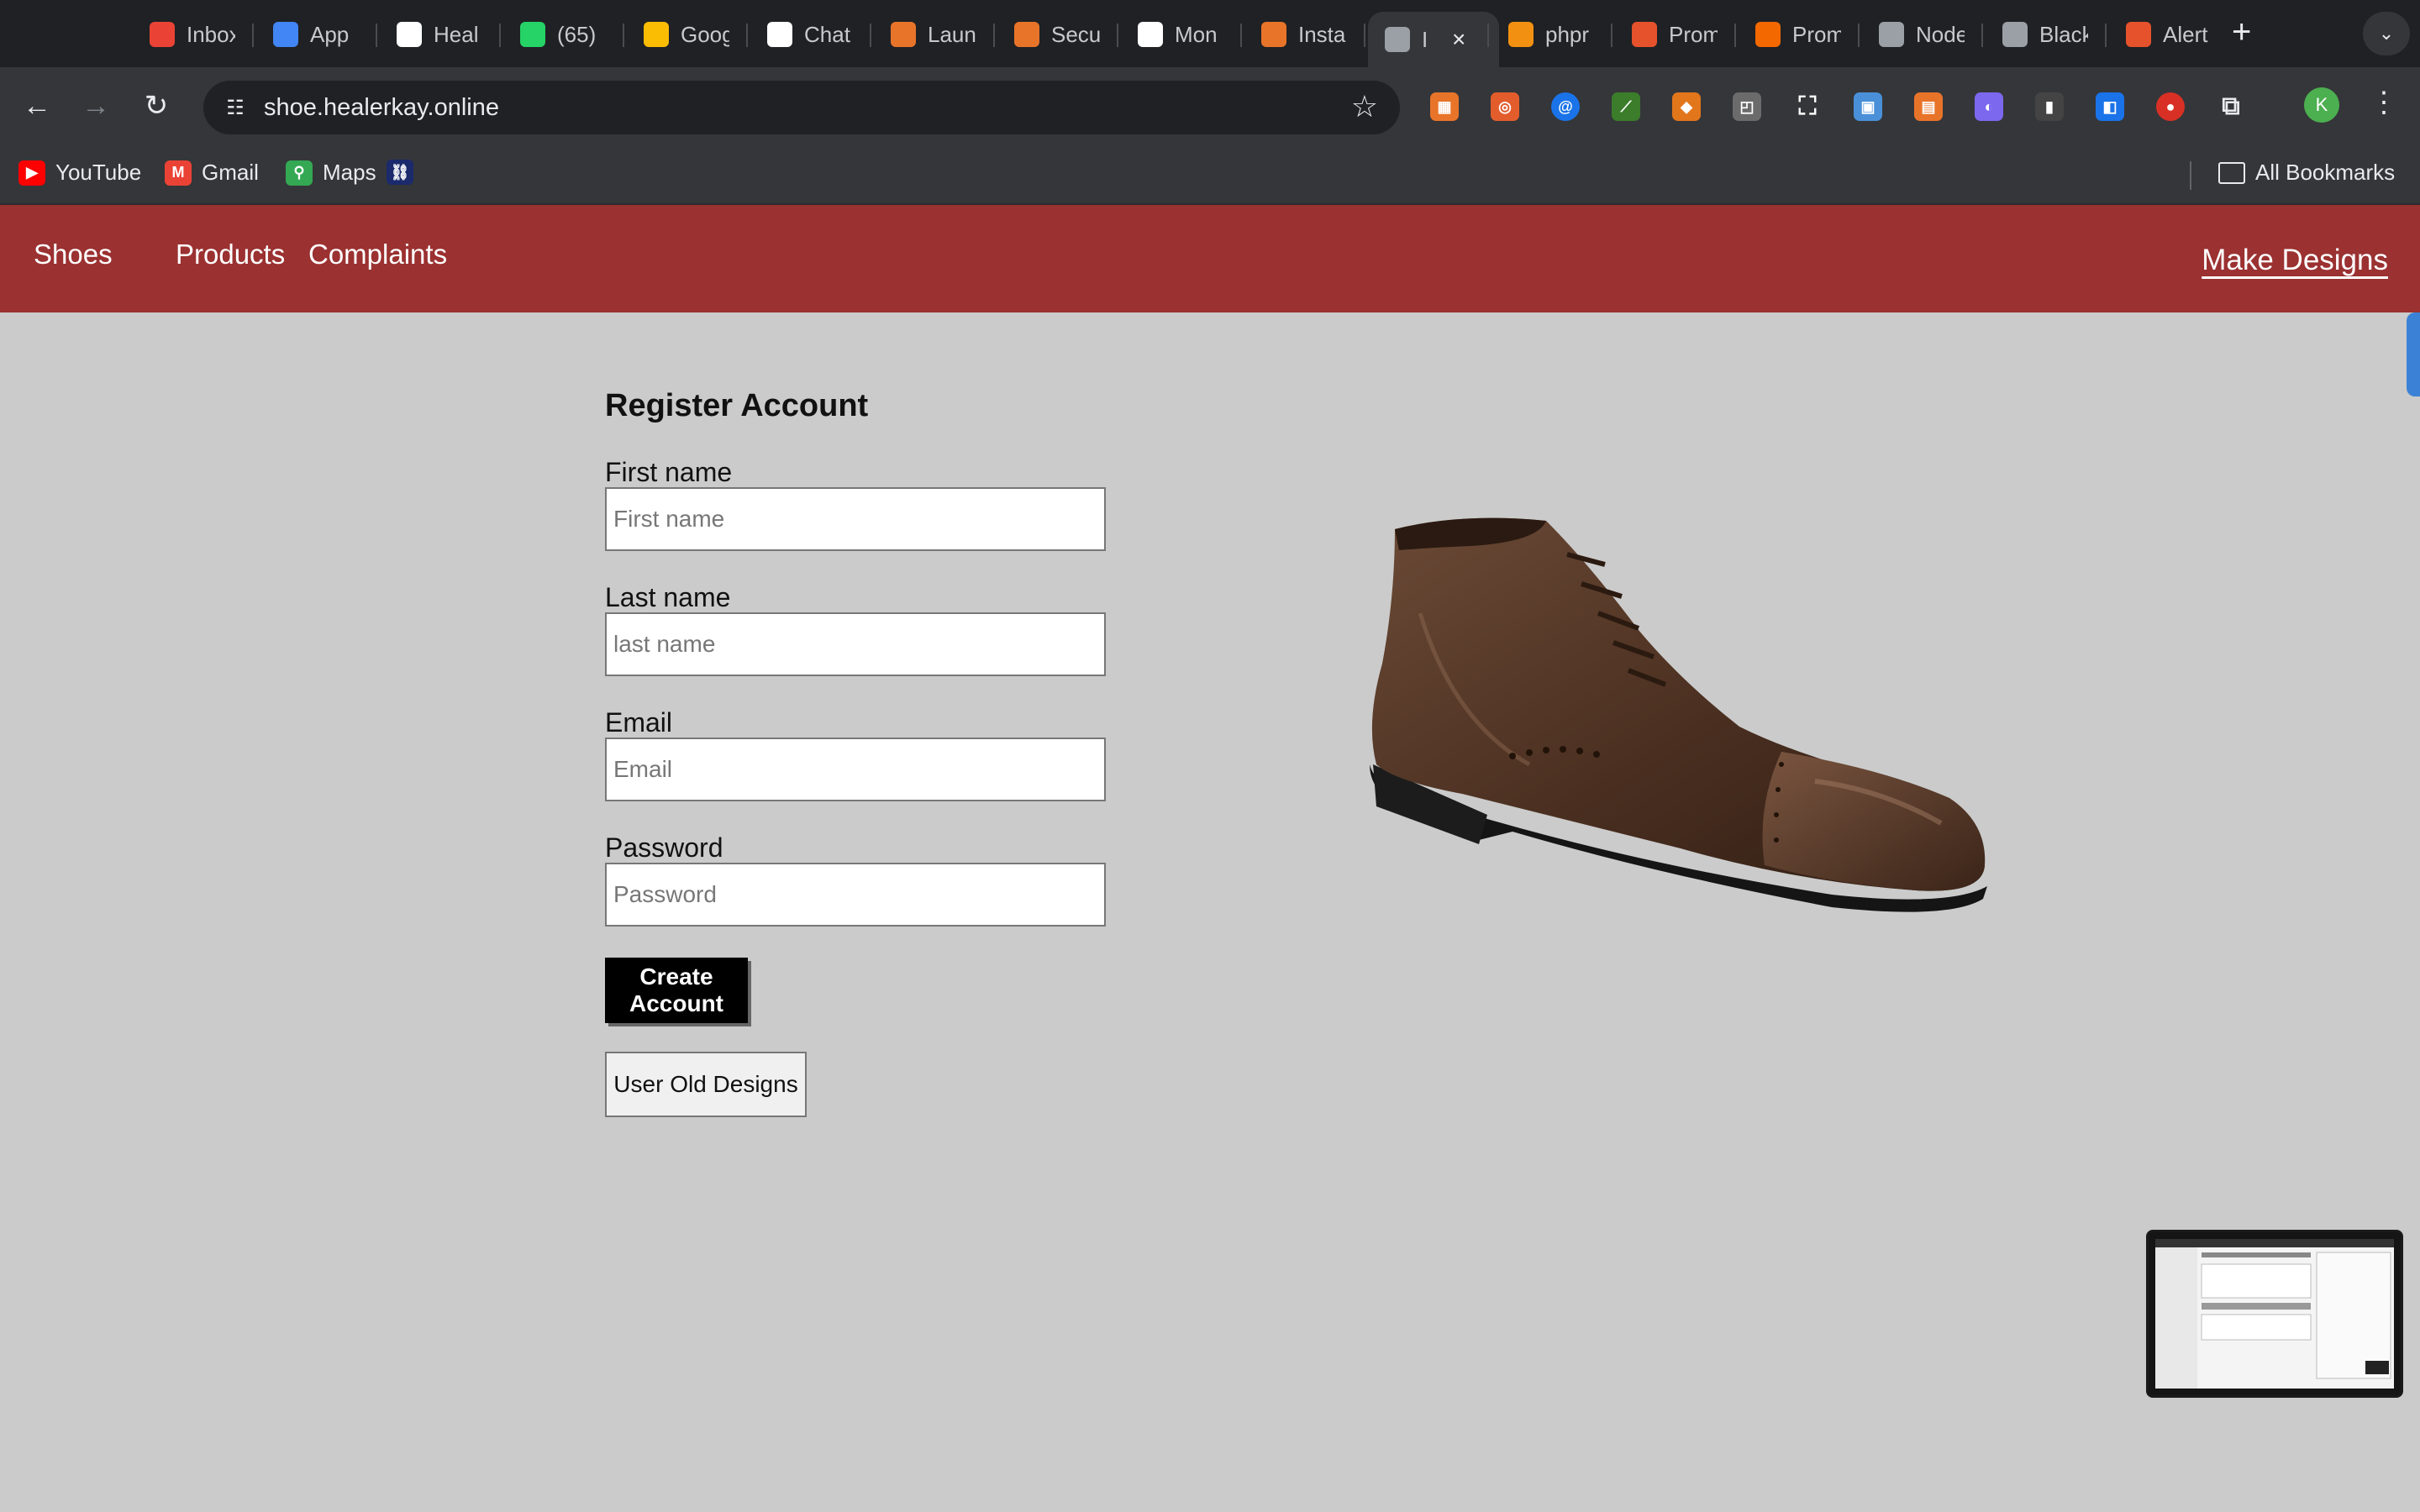 The image size is (2420, 1512). What do you see at coordinates (1989, 106) in the screenshot?
I see `extension-icon: ◐` at bounding box center [1989, 106].